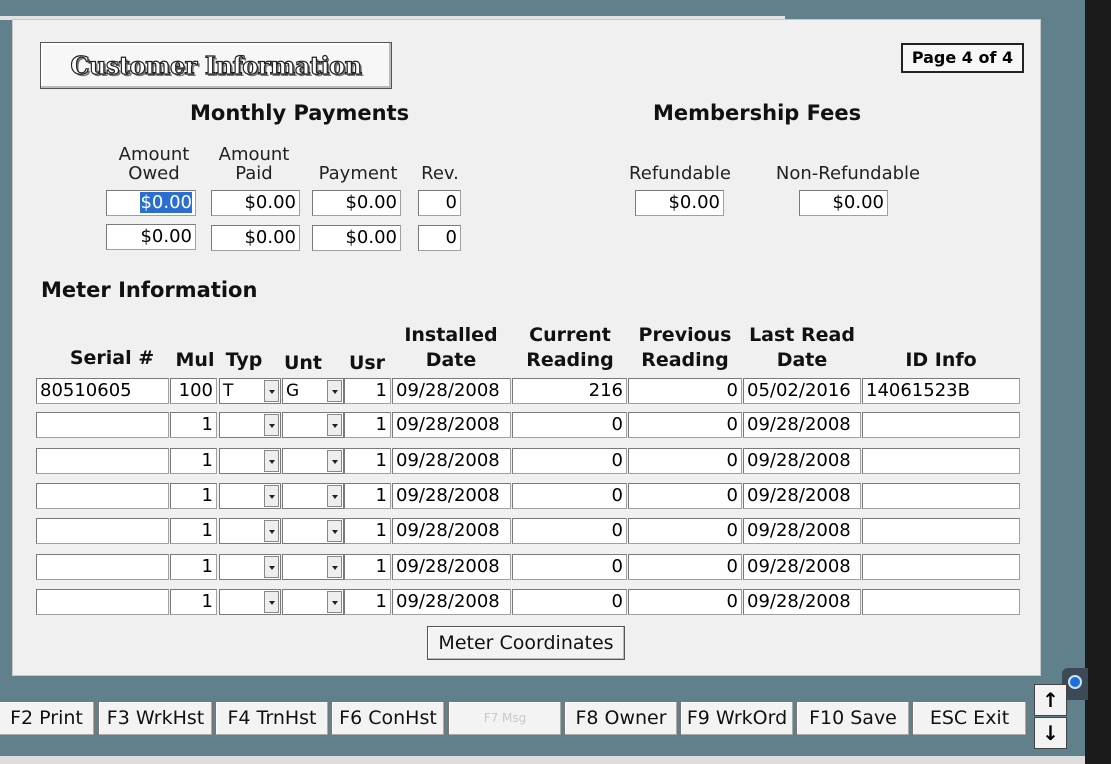  What do you see at coordinates (969, 718) in the screenshot?
I see `fkey-button: ESC Exit` at bounding box center [969, 718].